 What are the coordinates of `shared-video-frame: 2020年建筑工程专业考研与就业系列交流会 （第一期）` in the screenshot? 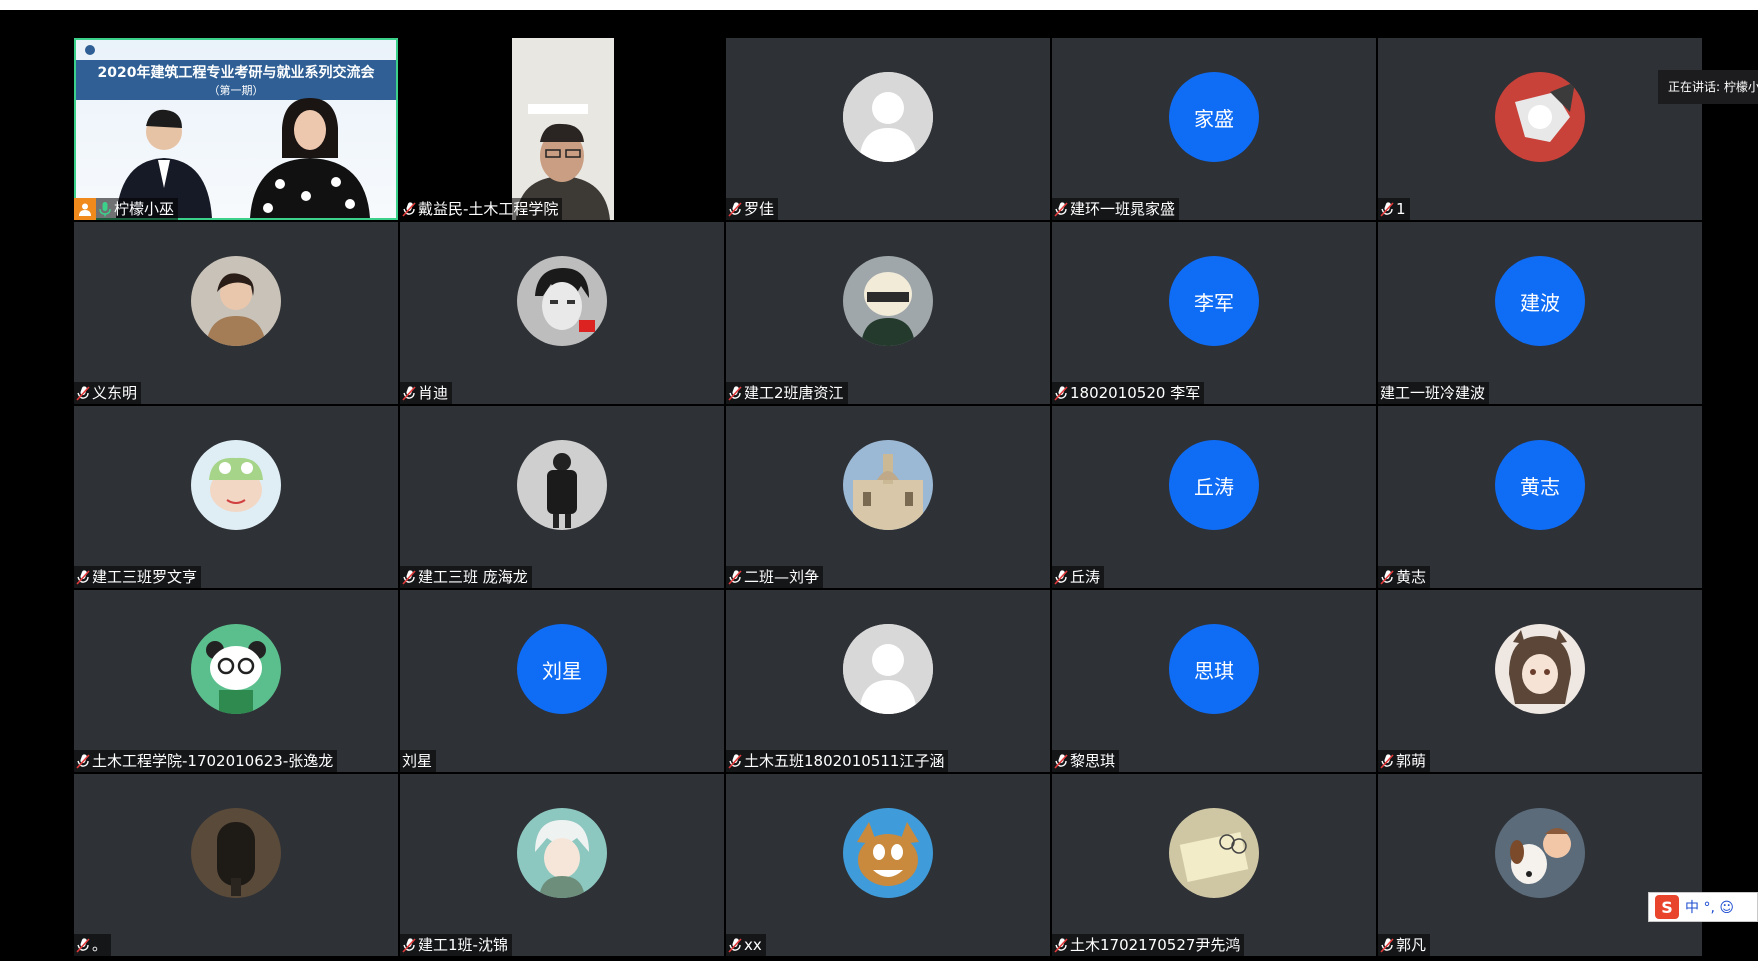 It's located at (236, 129).